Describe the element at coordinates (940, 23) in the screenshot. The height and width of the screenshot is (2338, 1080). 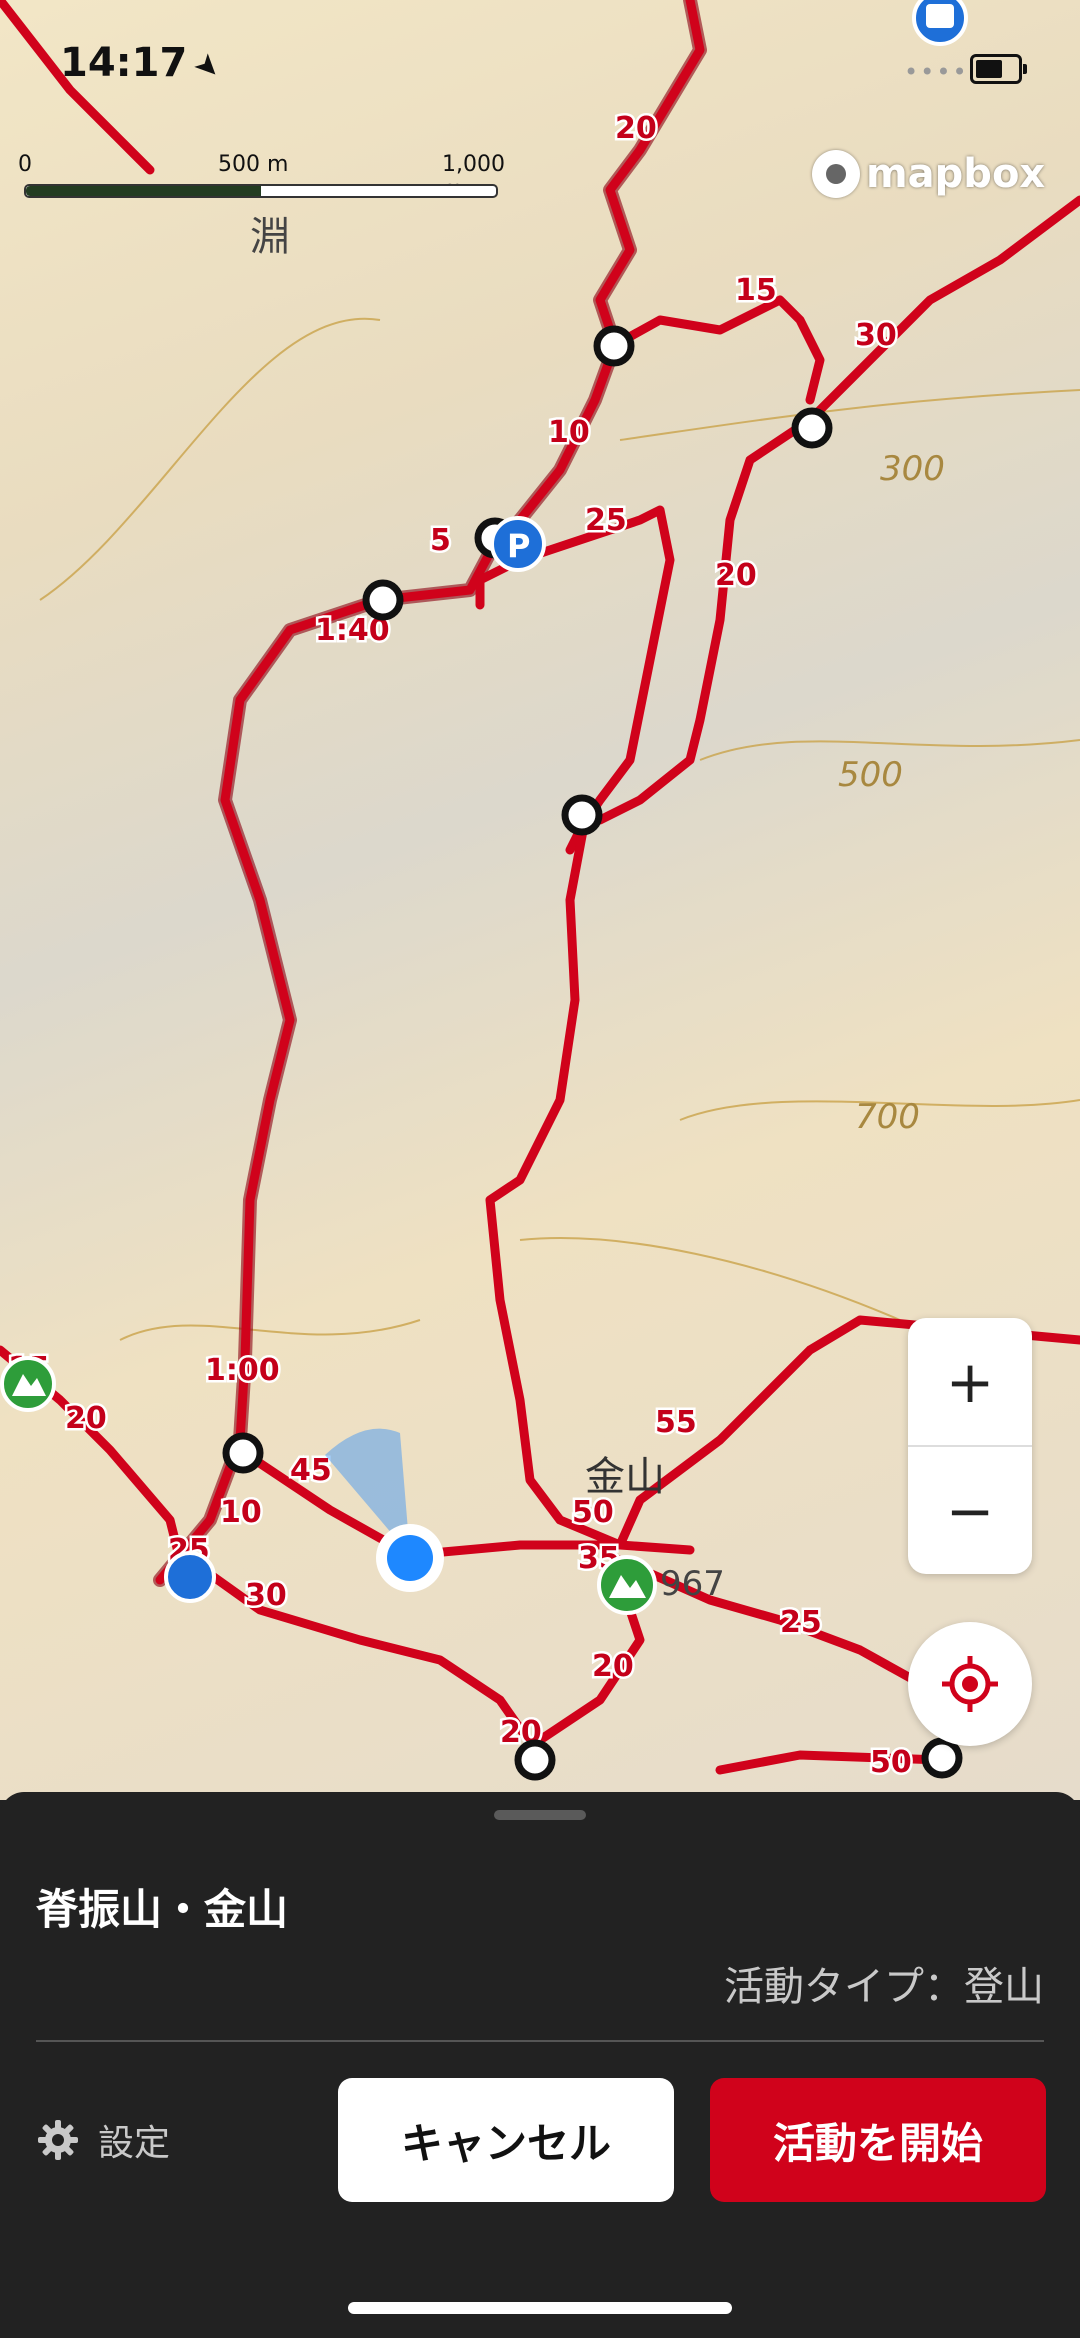
I see `bus-stop-icon` at that location.